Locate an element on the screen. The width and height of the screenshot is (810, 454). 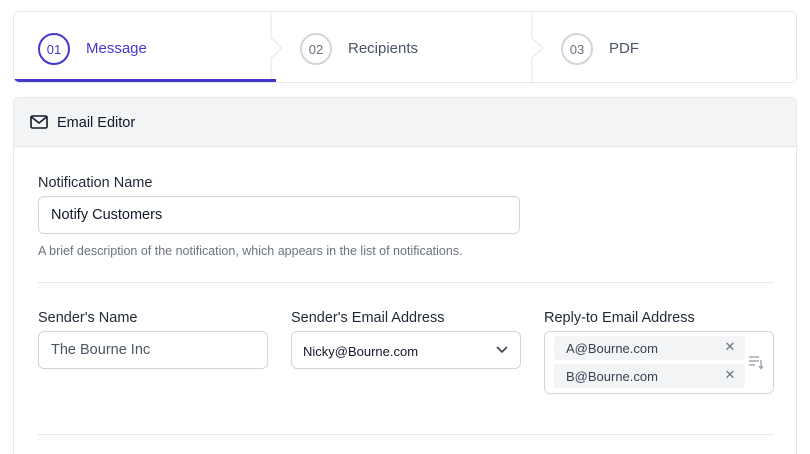
sender-email-value: Nicky@Bourne.com is located at coordinates (361, 351).